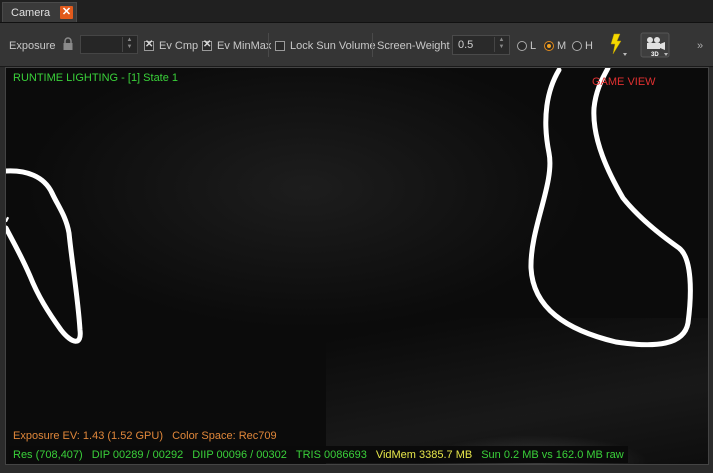 The image size is (713, 473). I want to click on lock-sun-volume-checkbox: Lock Sun Volume, so click(325, 46).